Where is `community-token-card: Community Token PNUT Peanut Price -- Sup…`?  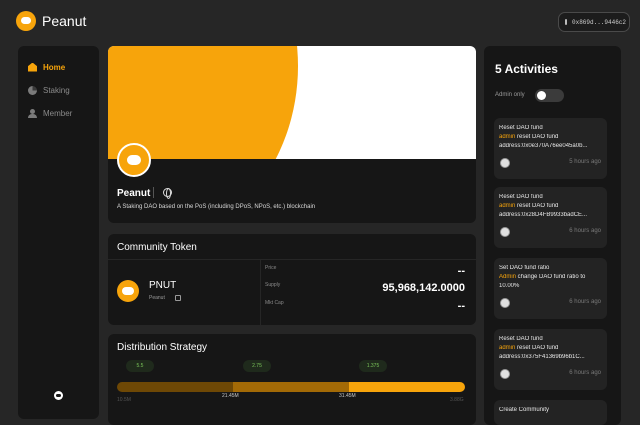 community-token-card: Community Token PNUT Peanut Price -- Sup… is located at coordinates (292, 279).